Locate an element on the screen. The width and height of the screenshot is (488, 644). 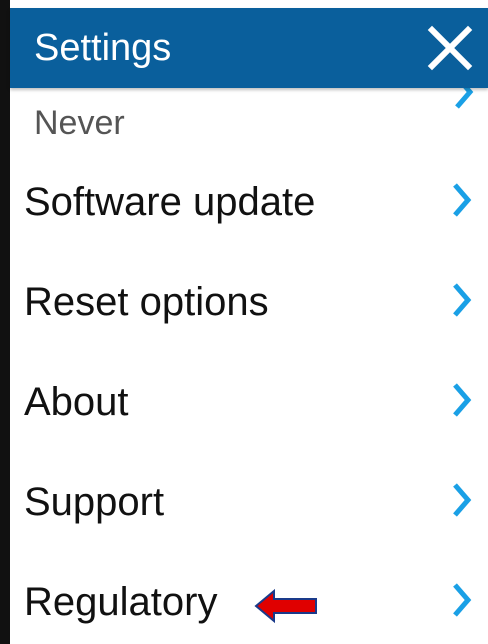
page-title: Settings is located at coordinates (103, 48).